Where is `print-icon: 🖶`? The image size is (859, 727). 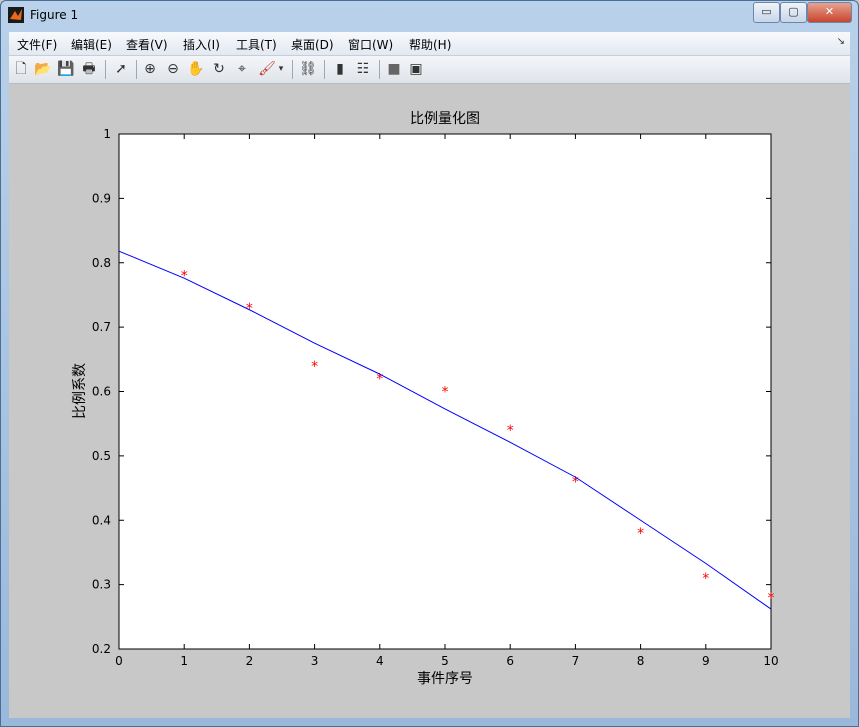
print-icon: 🖶 is located at coordinates (89, 69).